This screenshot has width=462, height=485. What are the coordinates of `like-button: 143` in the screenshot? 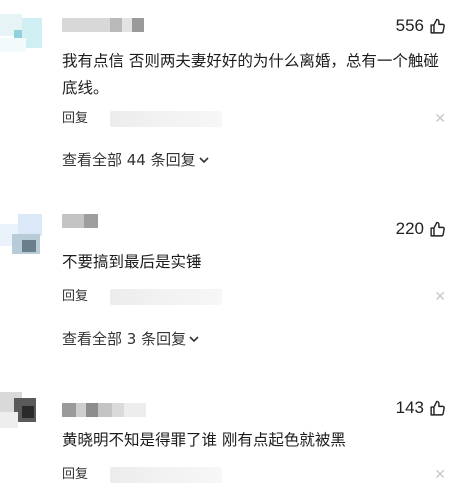 It's located at (421, 408).